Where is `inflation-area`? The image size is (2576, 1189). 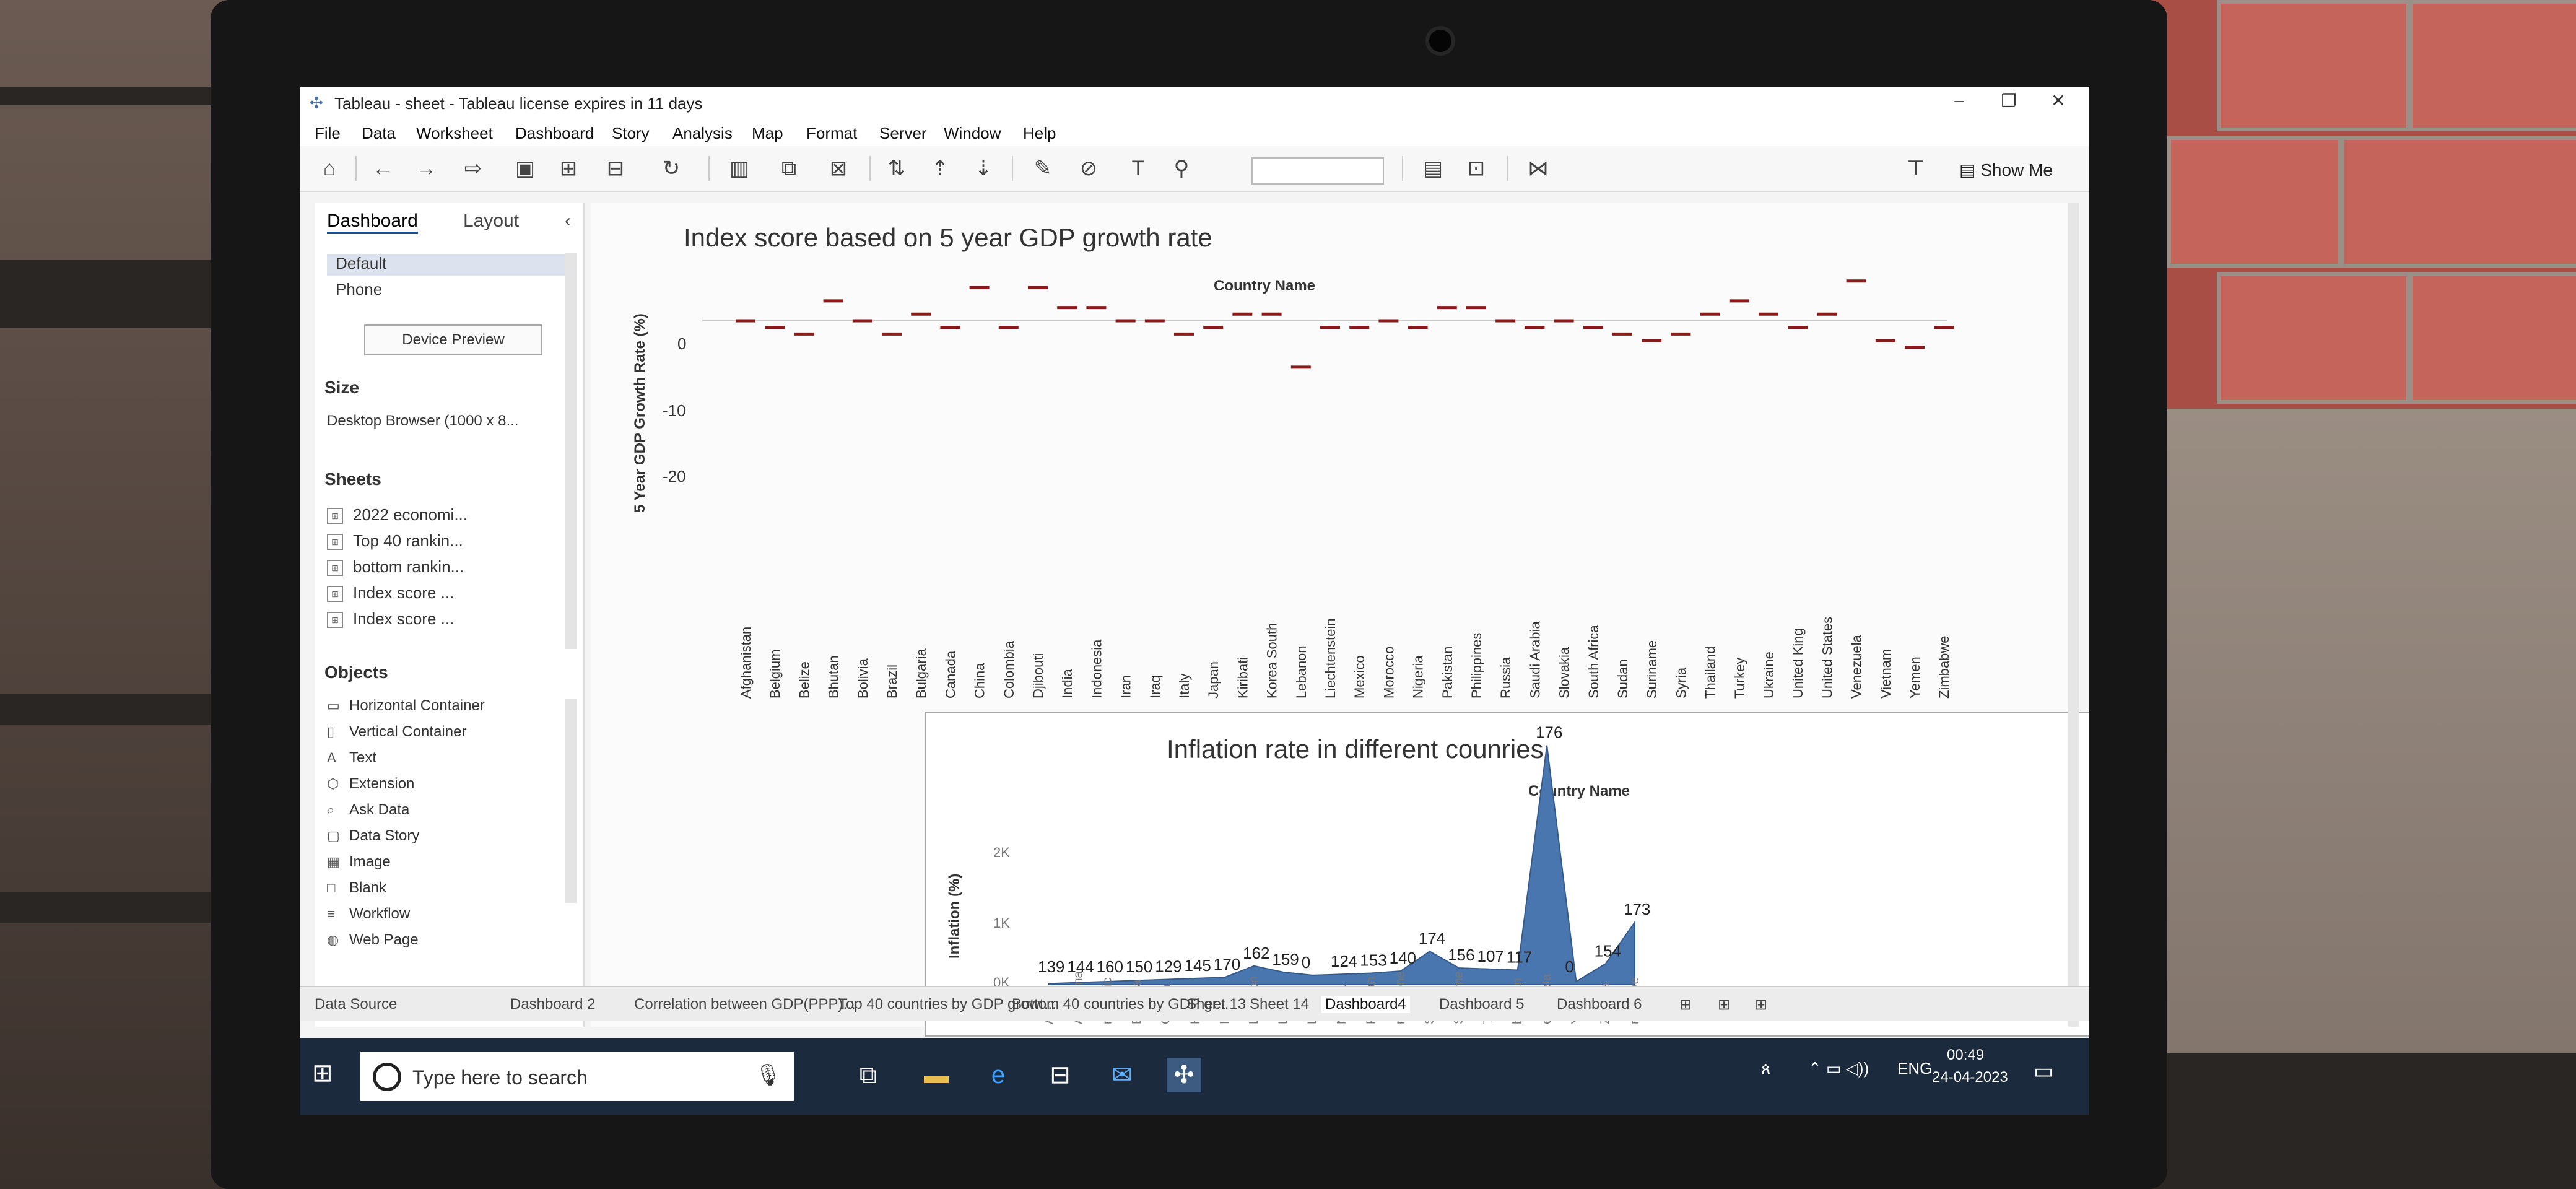
inflation-area is located at coordinates (1341, 865).